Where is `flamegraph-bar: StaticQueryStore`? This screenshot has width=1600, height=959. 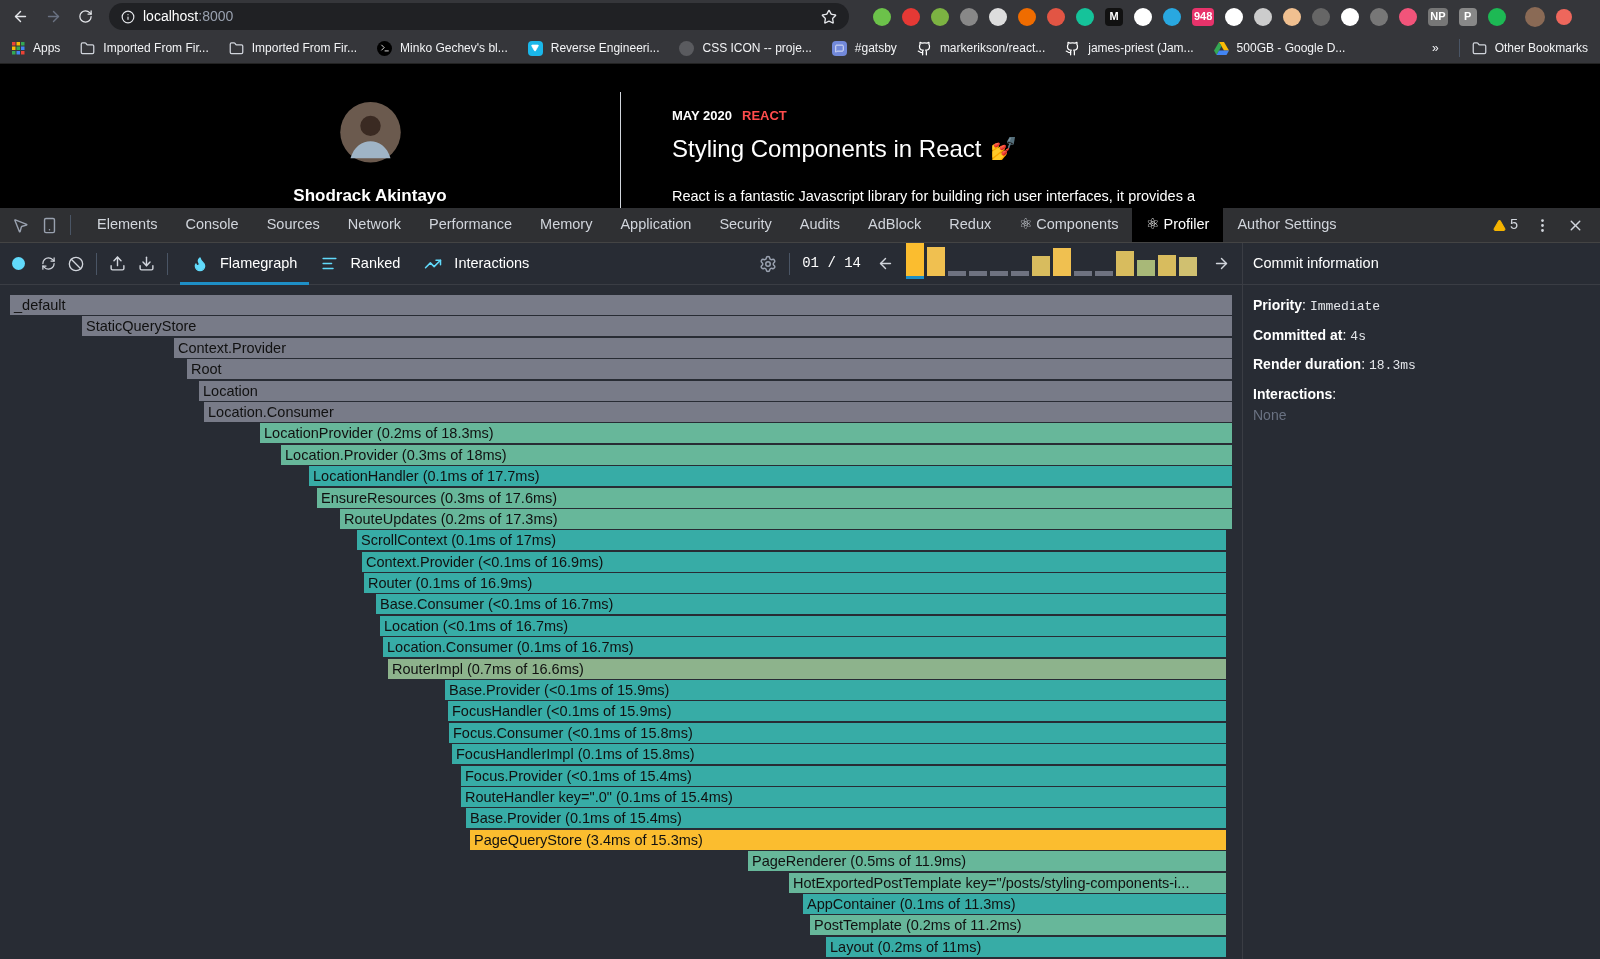
flamegraph-bar: StaticQueryStore is located at coordinates (657, 326).